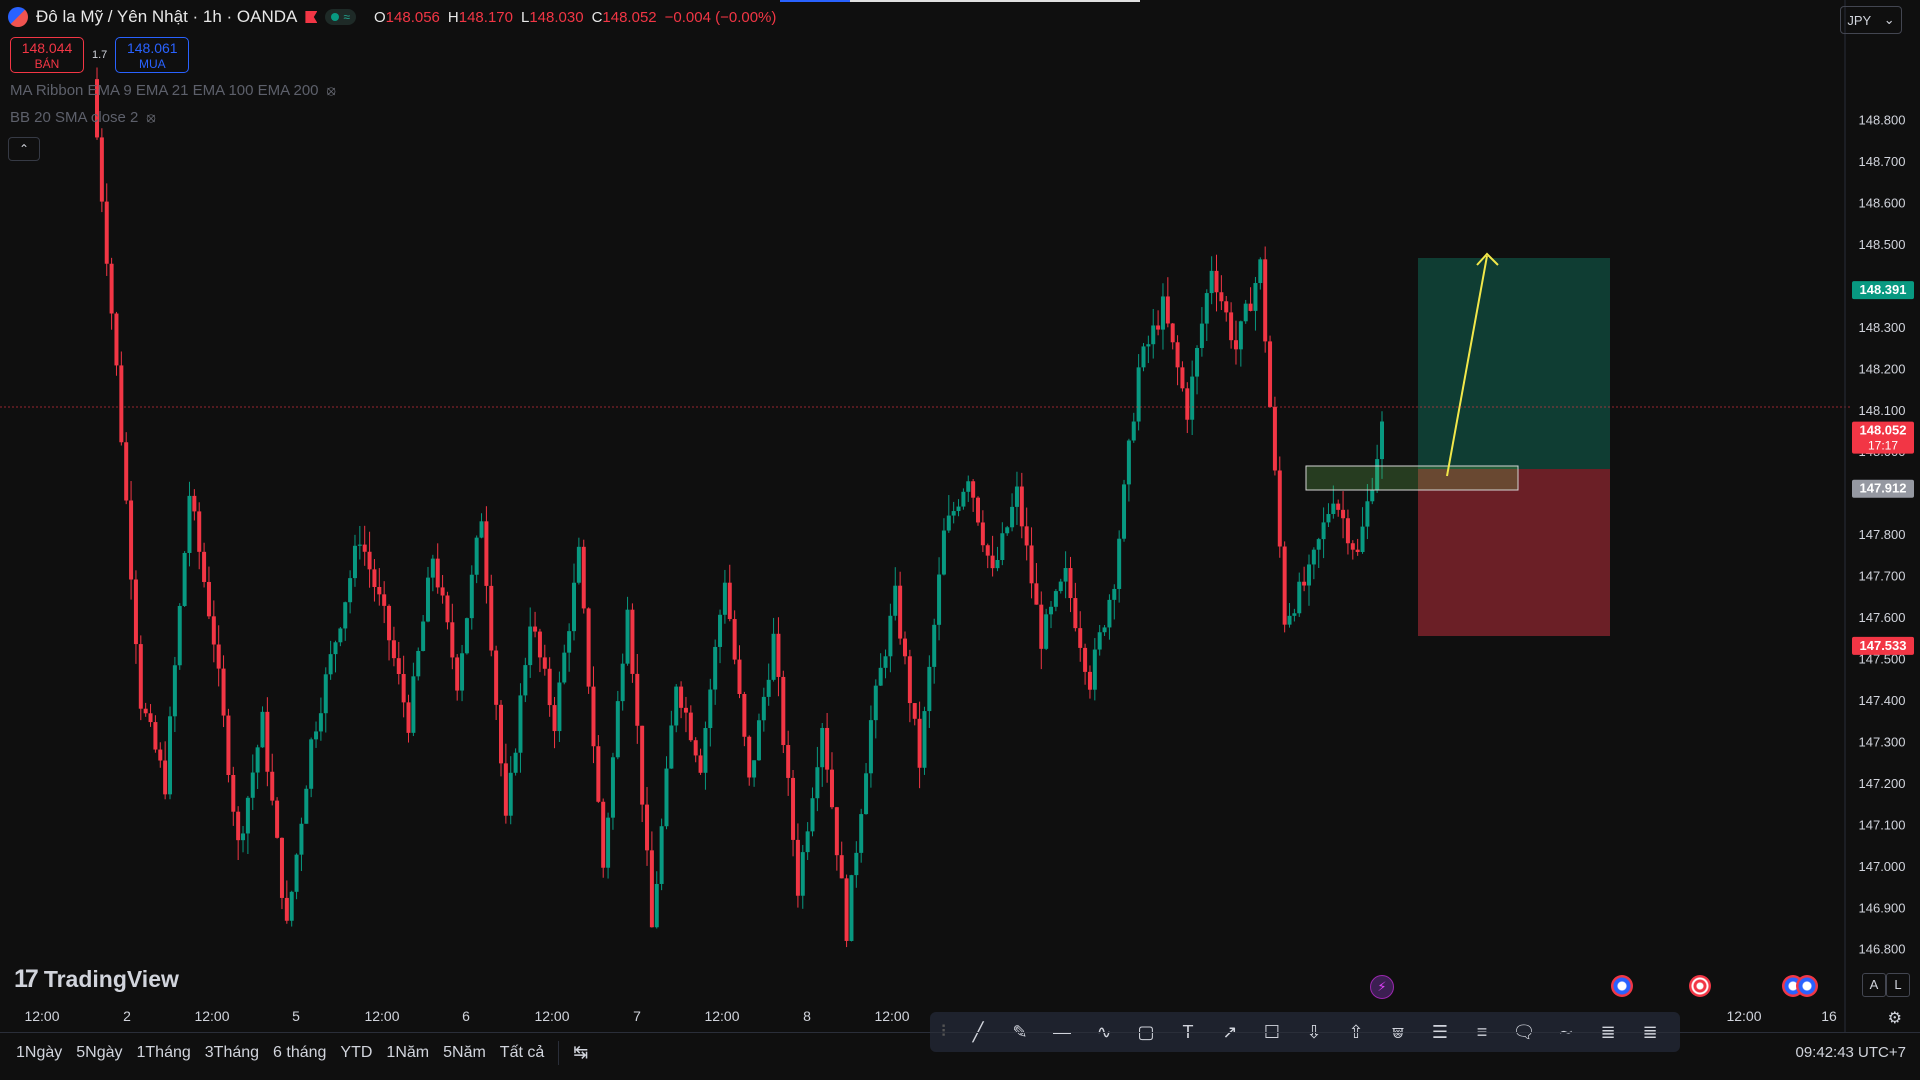 The image size is (1920, 1080). Describe the element at coordinates (299, 1053) in the screenshot. I see `tf-6m: 6 tháng` at that location.